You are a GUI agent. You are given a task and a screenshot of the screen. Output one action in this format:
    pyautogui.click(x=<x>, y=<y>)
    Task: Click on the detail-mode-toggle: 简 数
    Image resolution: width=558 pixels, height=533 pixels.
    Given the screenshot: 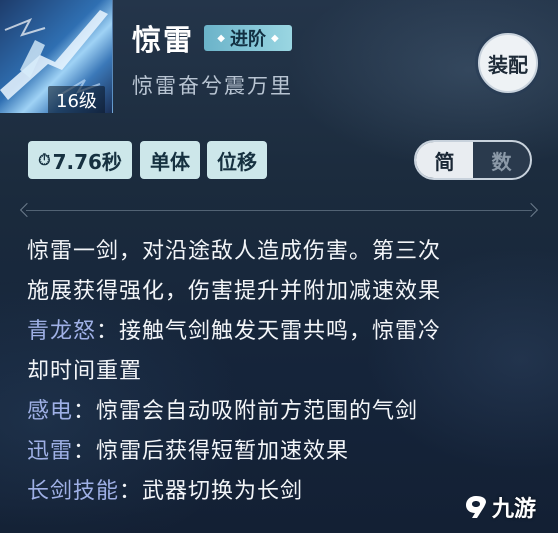 What is the action you would take?
    pyautogui.click(x=473, y=160)
    